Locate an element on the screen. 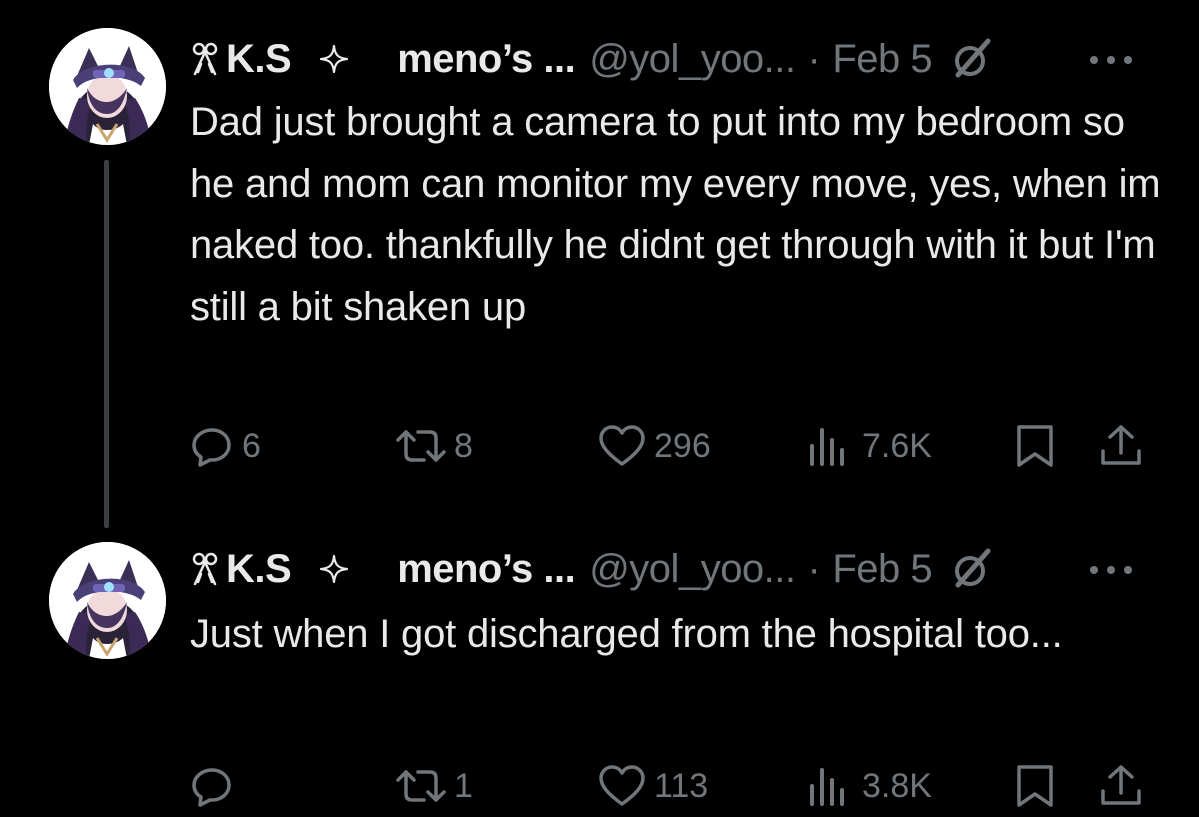  action-bar: 6 8 296 7.6K is located at coordinates (599, 446).